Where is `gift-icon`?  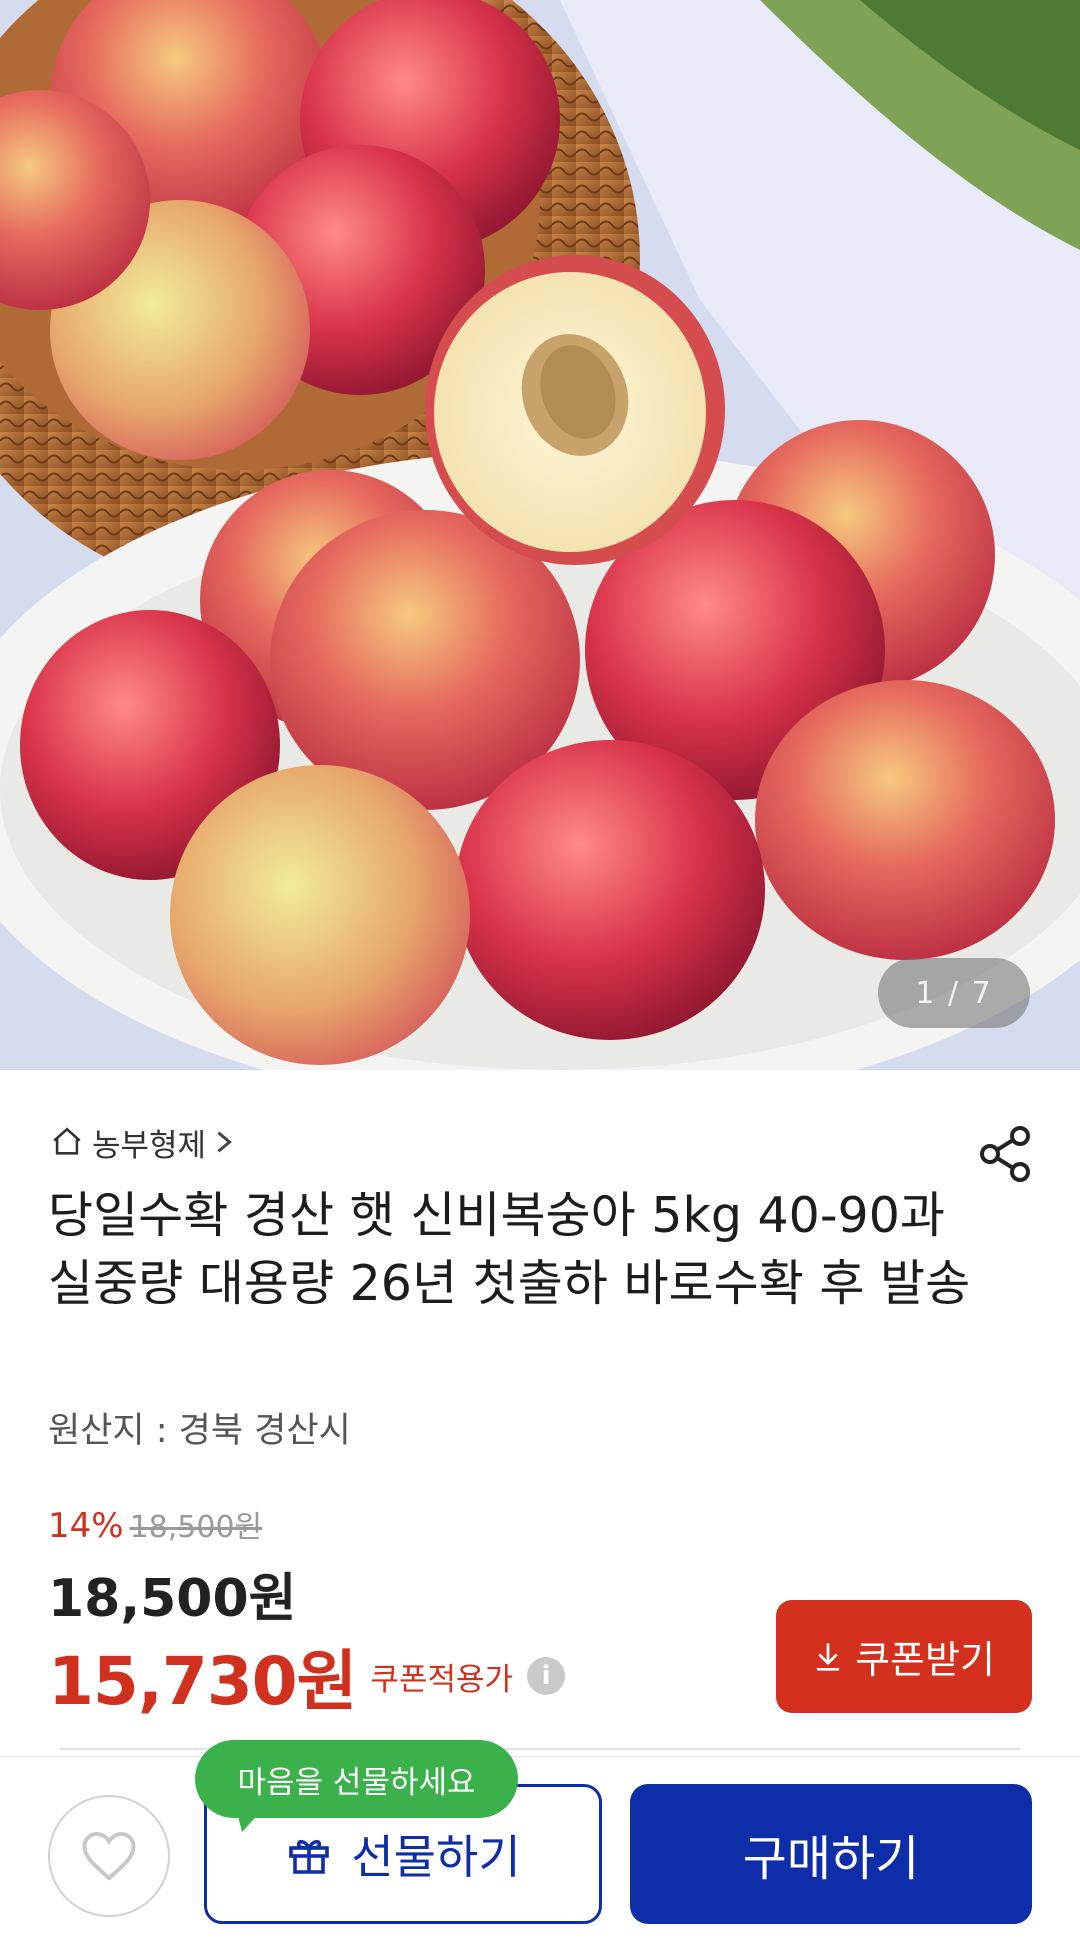 gift-icon is located at coordinates (309, 1856).